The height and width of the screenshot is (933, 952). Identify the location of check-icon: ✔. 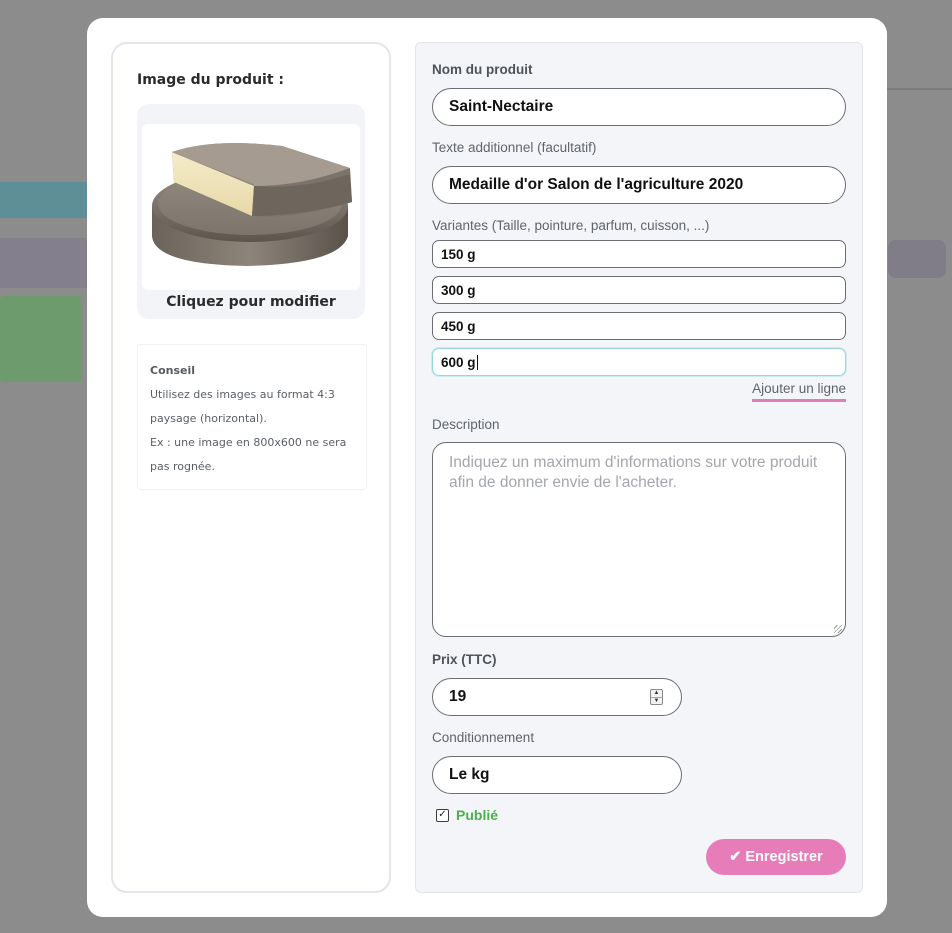
(735, 857).